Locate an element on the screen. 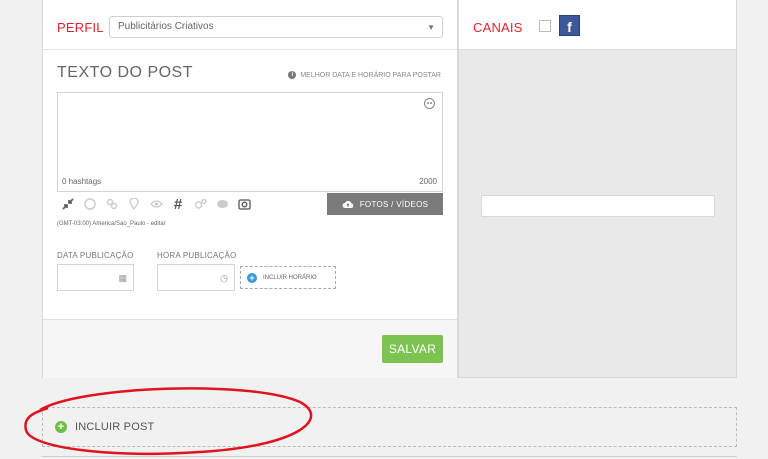 Image resolution: width=768 pixels, height=459 pixels. hashtag-count: 0 hashtags is located at coordinates (82, 181).